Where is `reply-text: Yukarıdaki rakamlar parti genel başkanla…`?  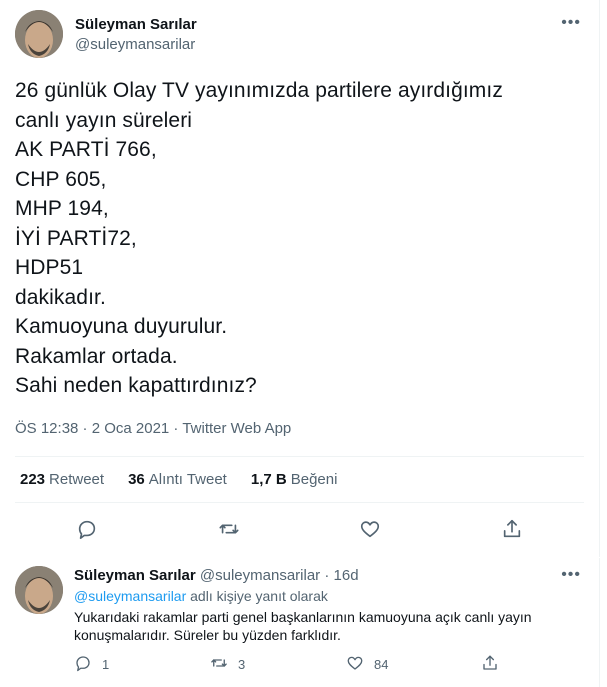 reply-text: Yukarıdaki rakamlar parti genel başkanla… is located at coordinates (303, 626).